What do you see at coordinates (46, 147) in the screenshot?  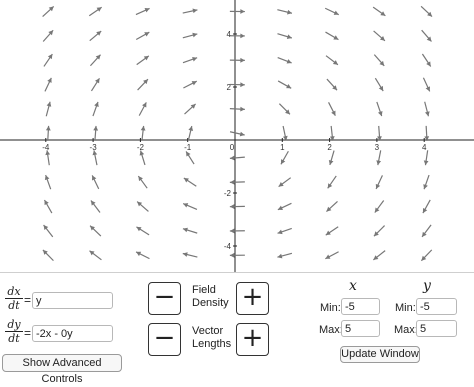 I see `x-tick-label: -4` at bounding box center [46, 147].